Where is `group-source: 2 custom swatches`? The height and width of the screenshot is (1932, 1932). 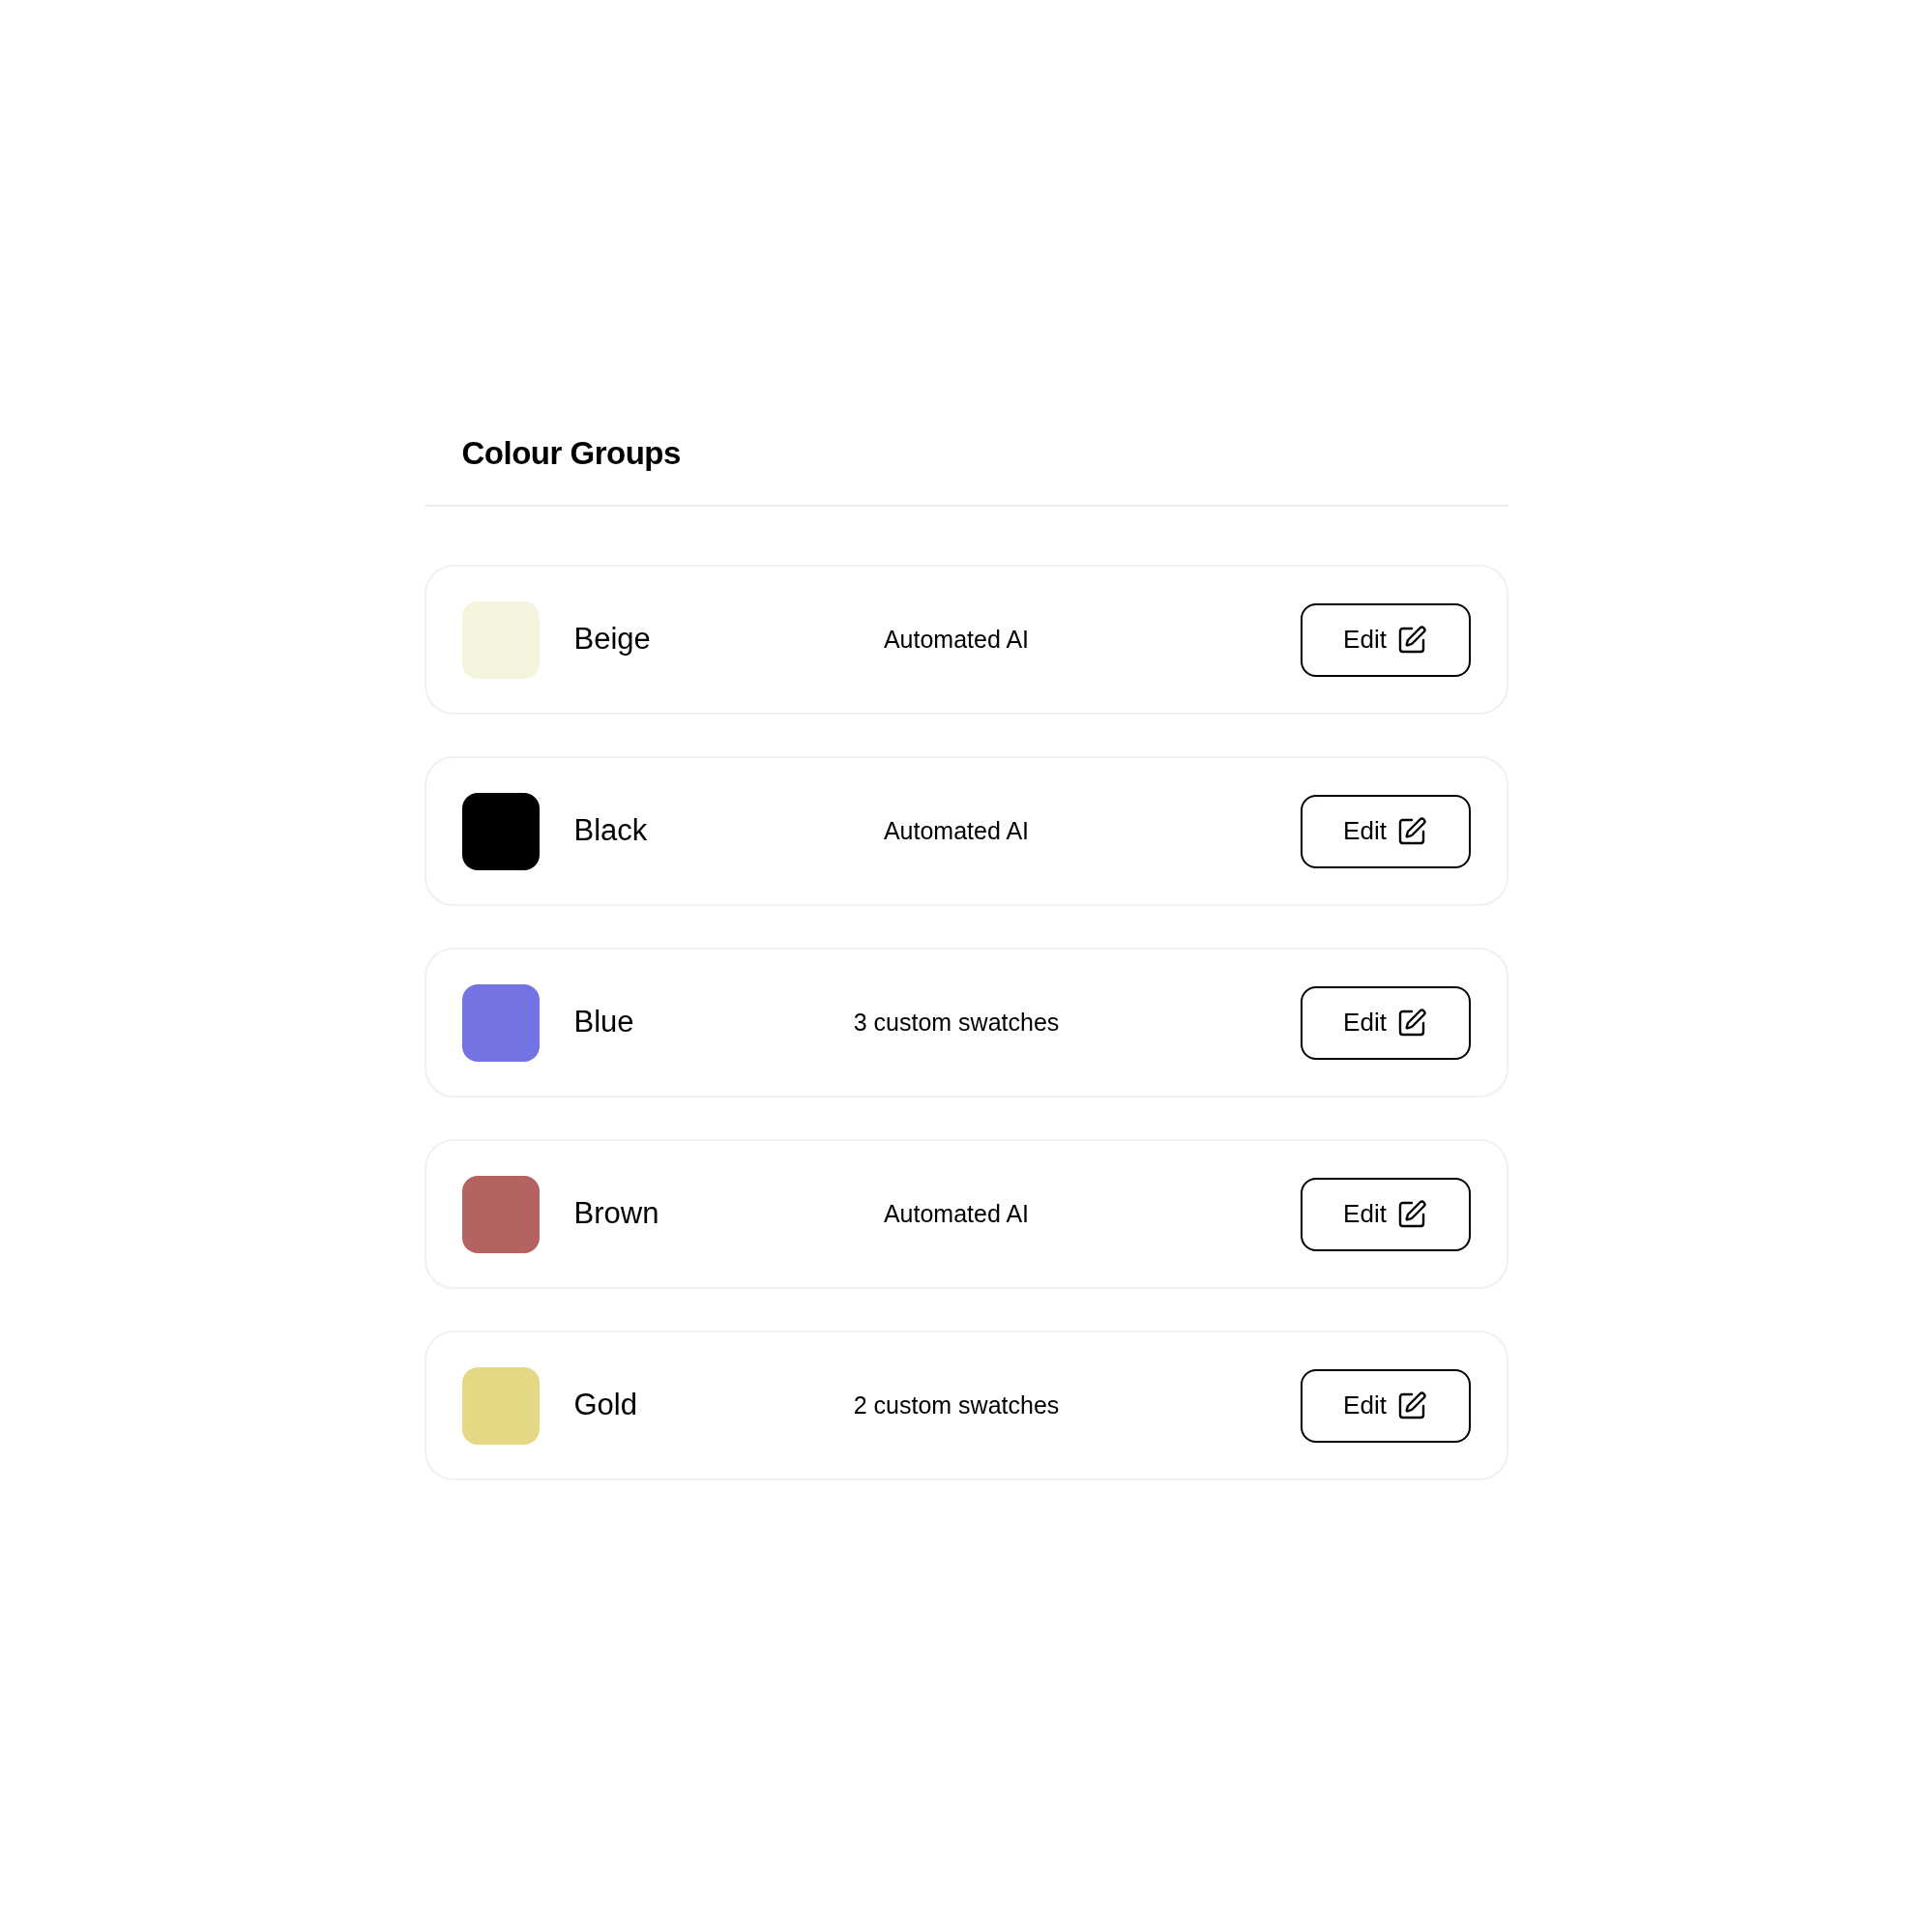 group-source: 2 custom swatches is located at coordinates (956, 1405).